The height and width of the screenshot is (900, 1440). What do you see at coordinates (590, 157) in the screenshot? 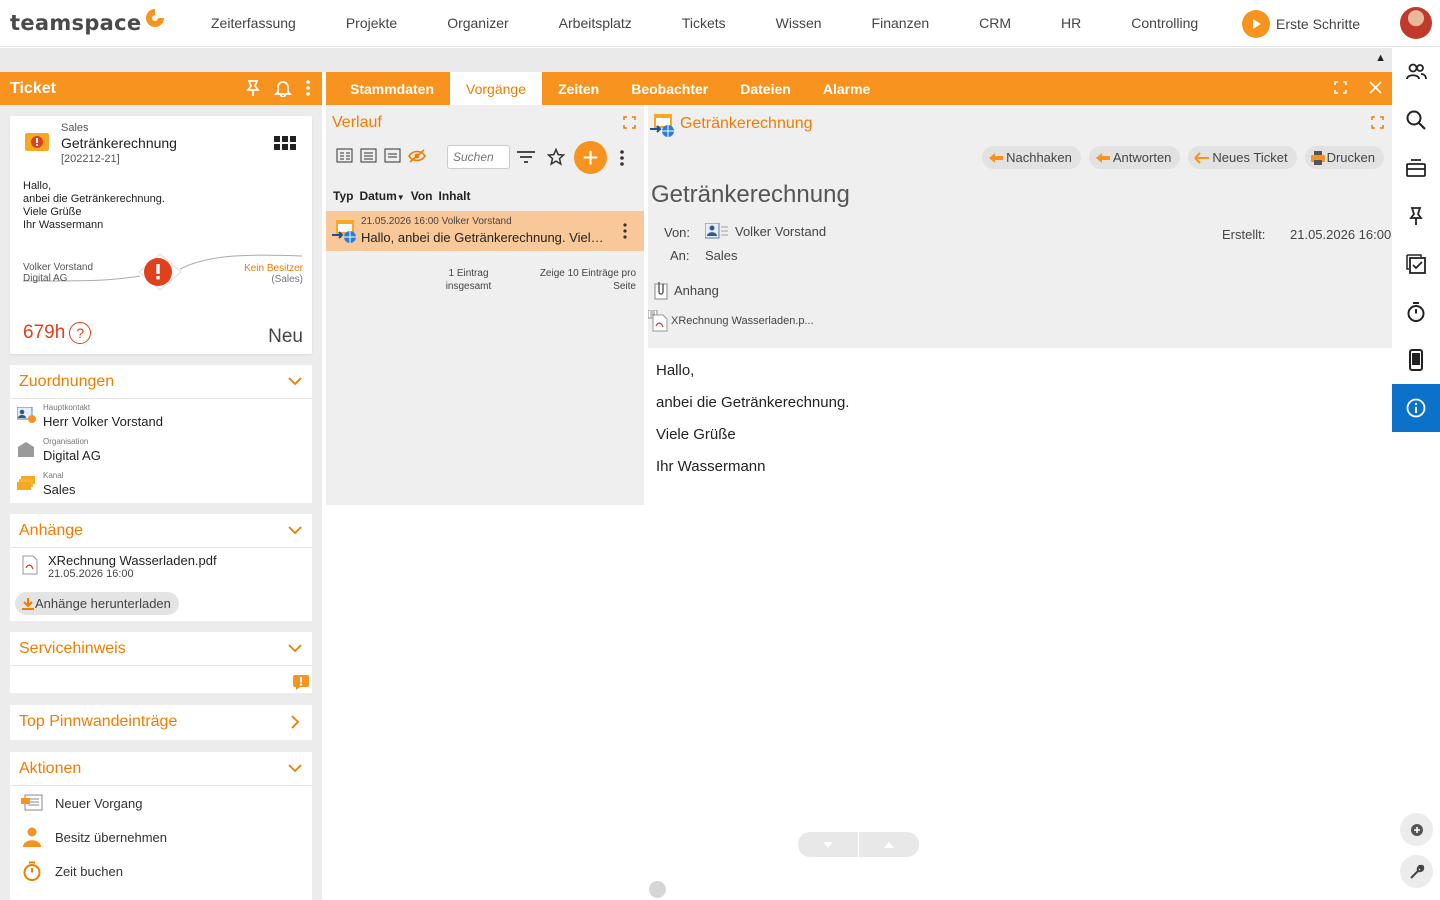
I see `add-entry-button: +` at bounding box center [590, 157].